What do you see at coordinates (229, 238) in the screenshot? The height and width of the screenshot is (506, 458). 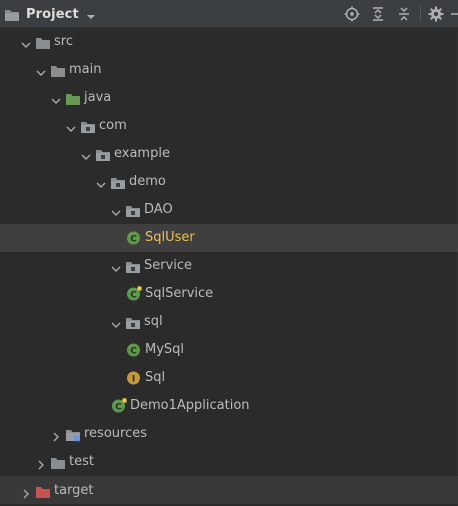 I see `tree-item-sqluser: C SqlUser` at bounding box center [229, 238].